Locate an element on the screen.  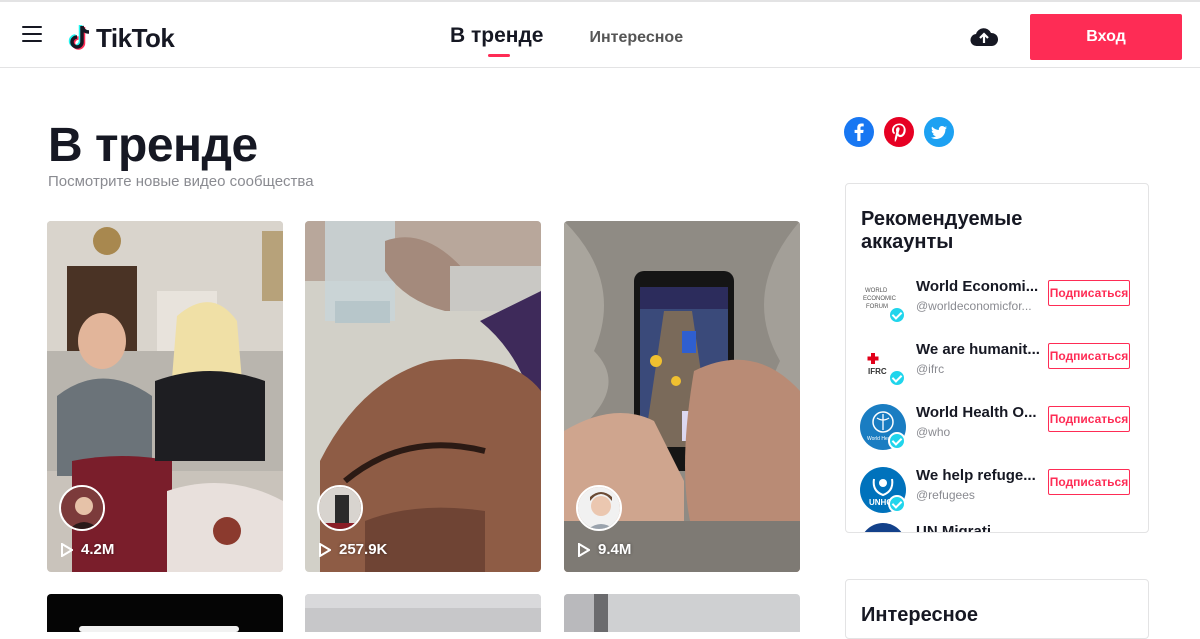
account-item: IFRC We are humanit... @ifrc Подписаться is located at coordinates (1003, 366).